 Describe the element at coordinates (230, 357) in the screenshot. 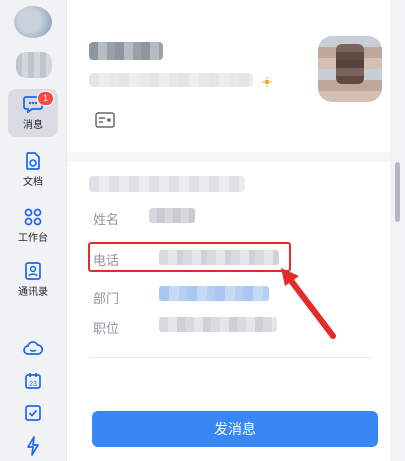

I see `bottom-divider` at that location.